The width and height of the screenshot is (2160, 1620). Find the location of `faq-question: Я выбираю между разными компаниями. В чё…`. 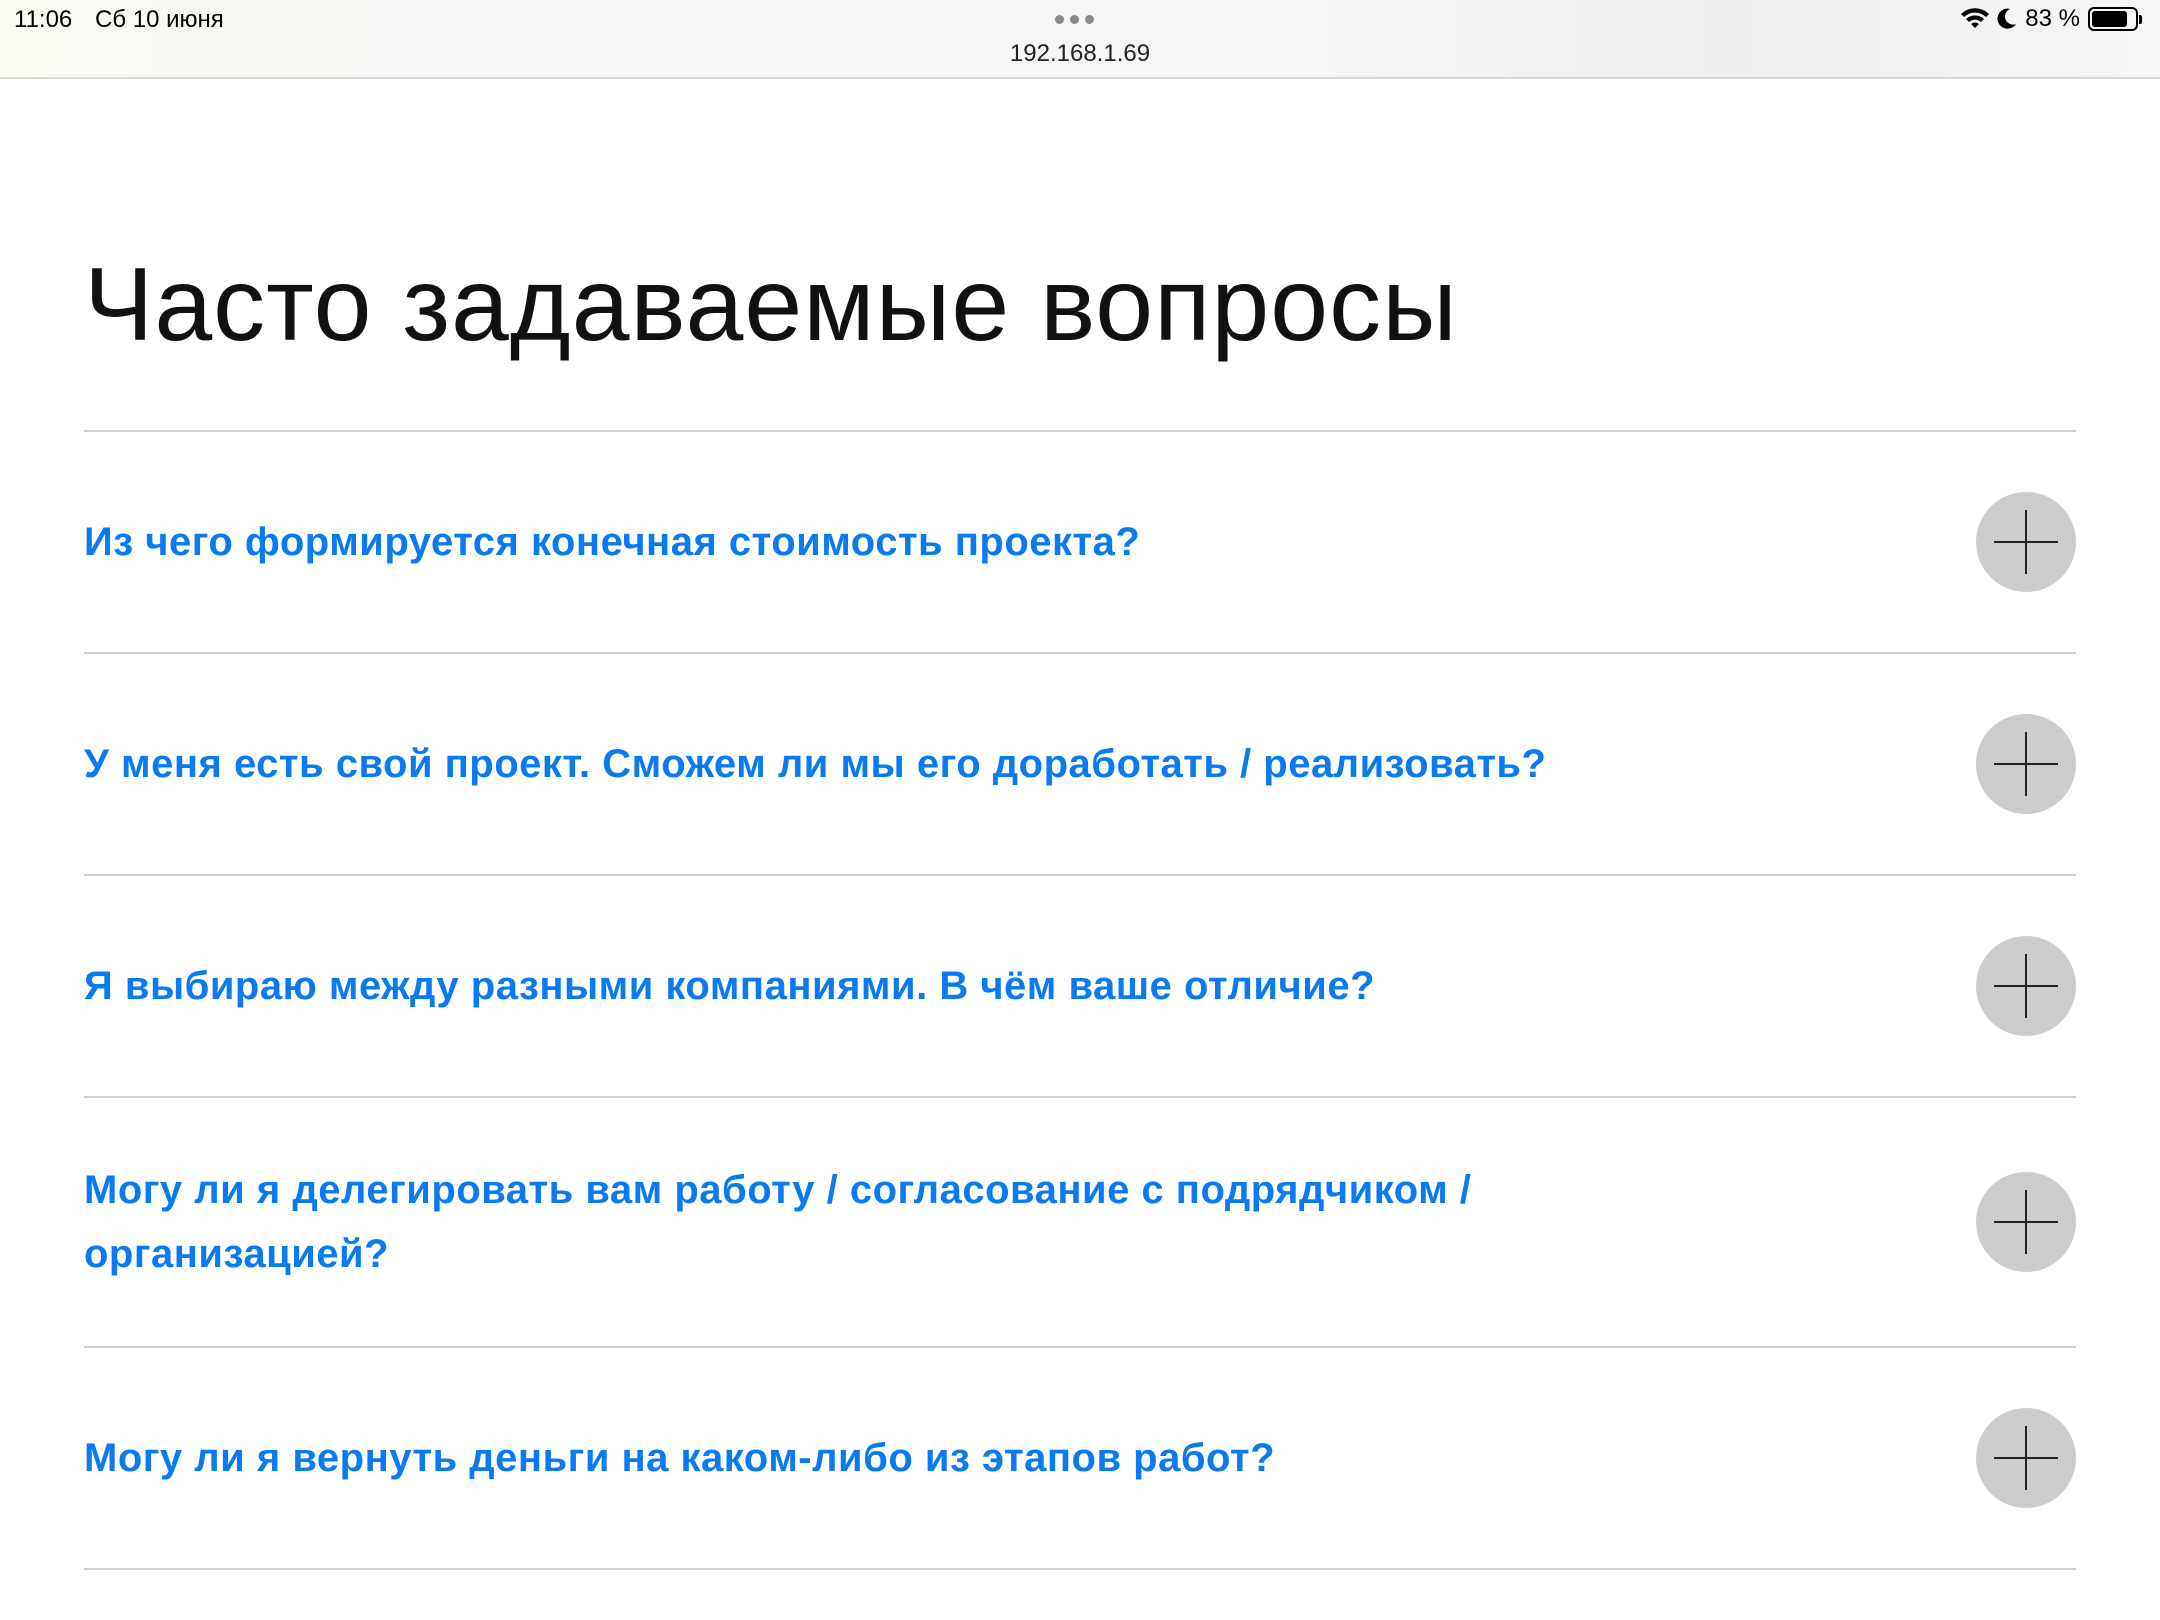

faq-question: Я выбираю между разными компаниями. В чё… is located at coordinates (729, 986).